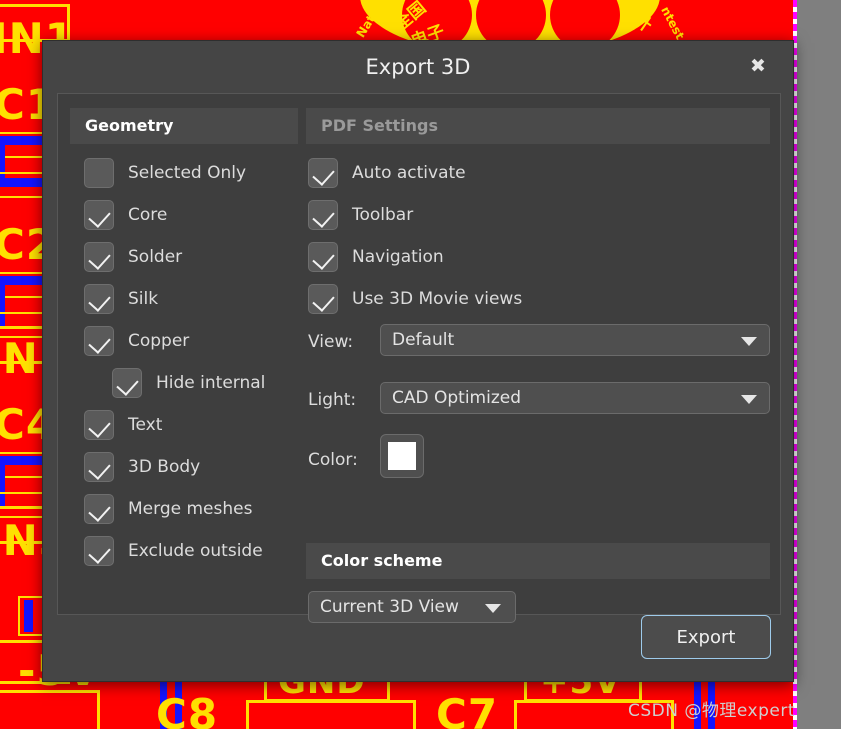 This screenshot has height=729, width=841. I want to click on view-dropdown: Default, so click(575, 340).